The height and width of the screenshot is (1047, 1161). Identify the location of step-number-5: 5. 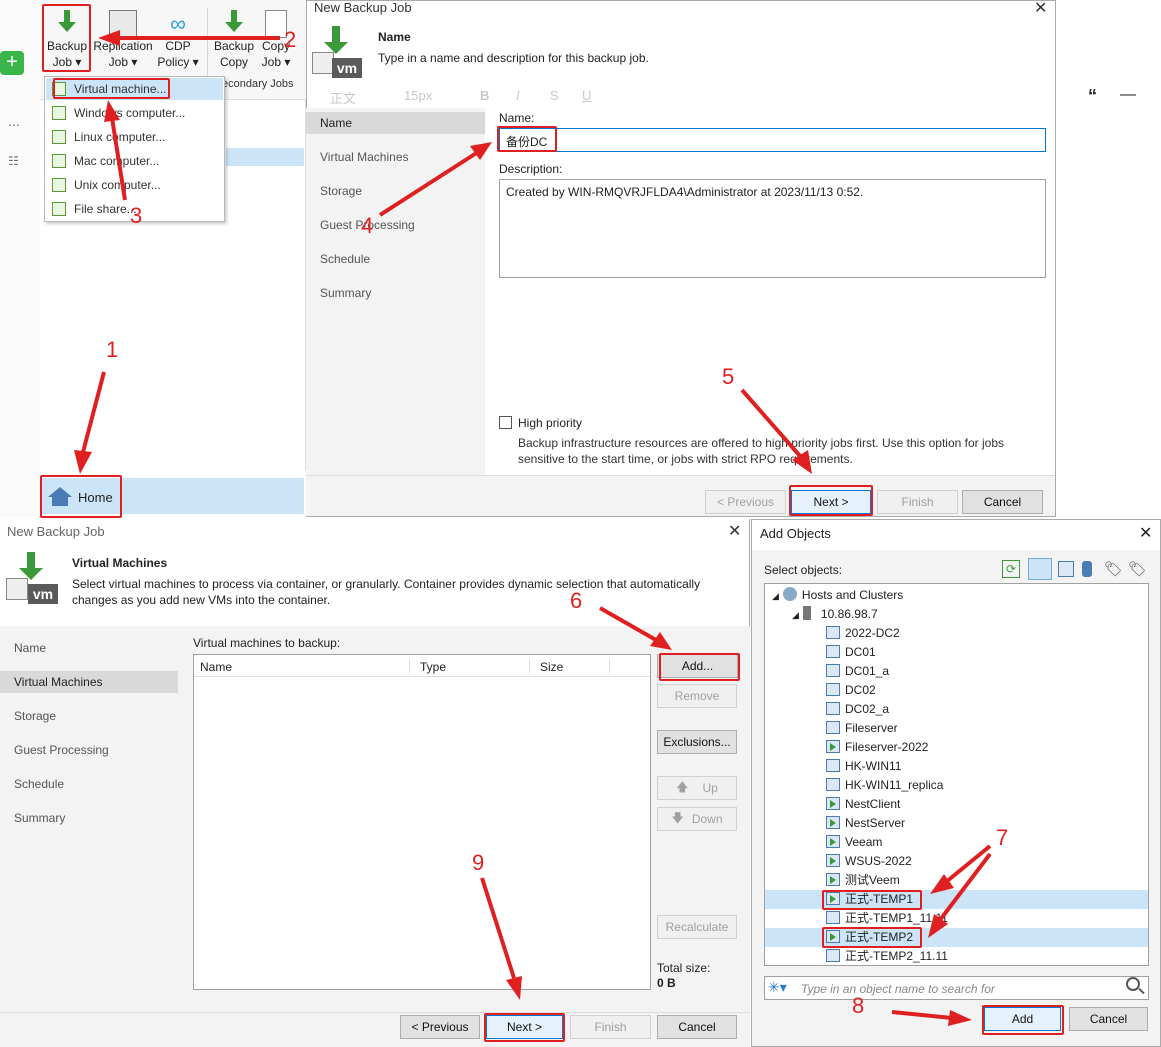
(728, 376).